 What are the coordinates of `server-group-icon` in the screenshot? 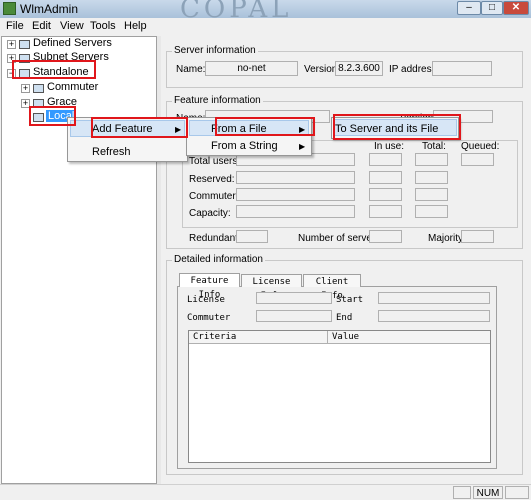 It's located at (24, 44).